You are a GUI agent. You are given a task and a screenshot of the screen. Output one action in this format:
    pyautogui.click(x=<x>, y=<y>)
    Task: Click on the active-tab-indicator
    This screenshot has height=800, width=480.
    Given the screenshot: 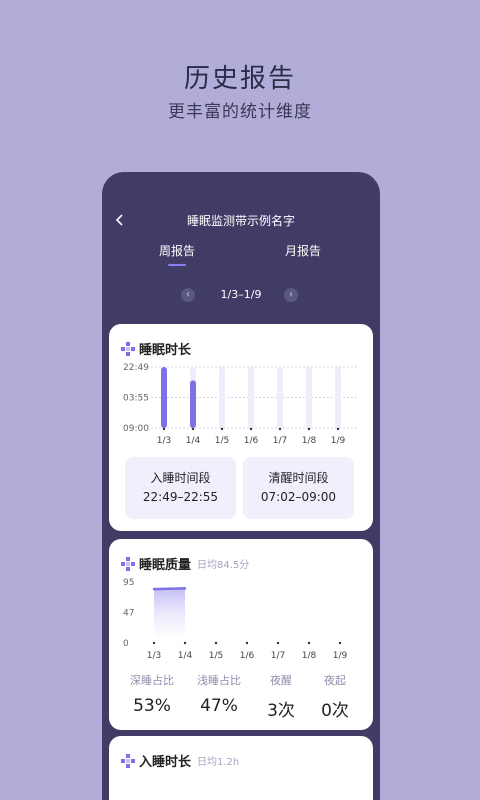 What is the action you would take?
    pyautogui.click(x=177, y=265)
    